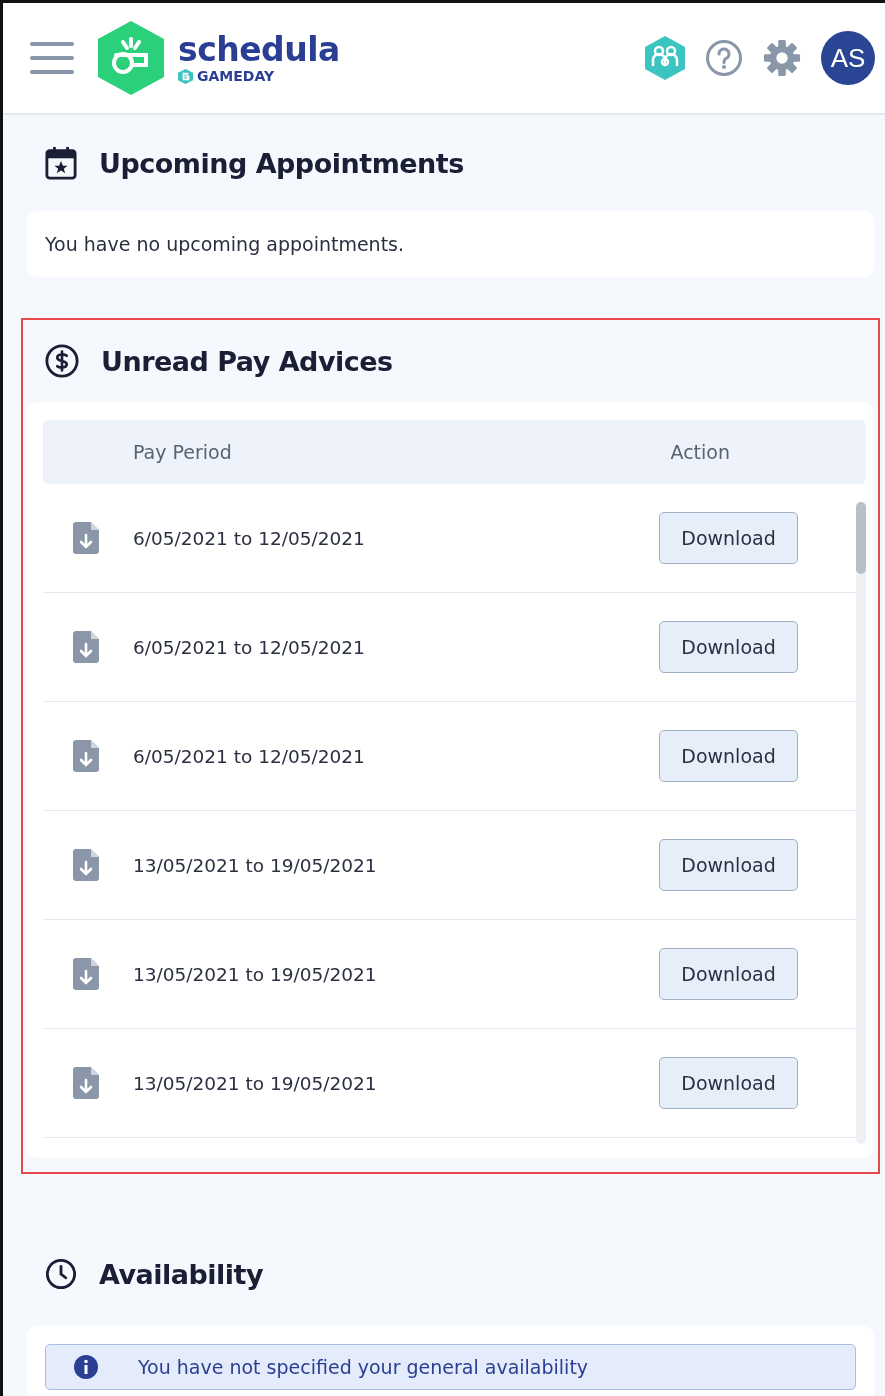  I want to click on brand-name: schedula, so click(259, 50).